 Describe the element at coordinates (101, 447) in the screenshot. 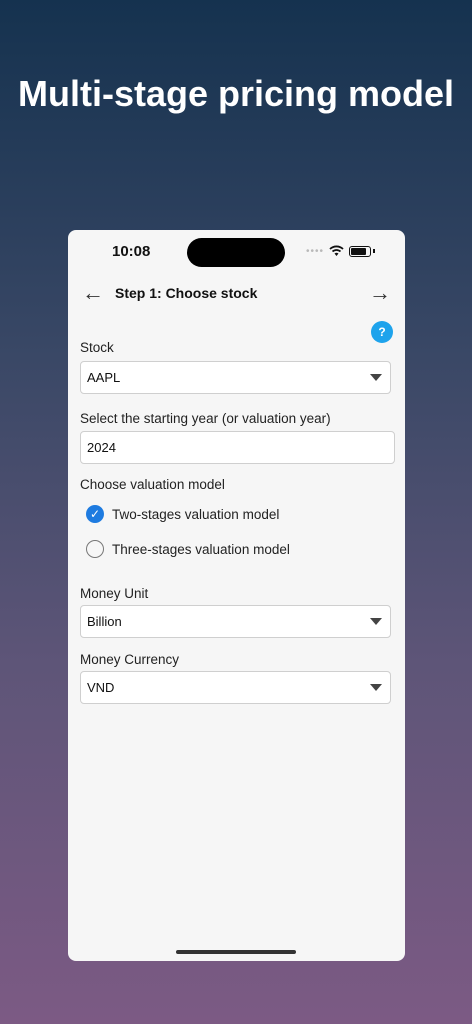

I see `year-value: 2024` at that location.